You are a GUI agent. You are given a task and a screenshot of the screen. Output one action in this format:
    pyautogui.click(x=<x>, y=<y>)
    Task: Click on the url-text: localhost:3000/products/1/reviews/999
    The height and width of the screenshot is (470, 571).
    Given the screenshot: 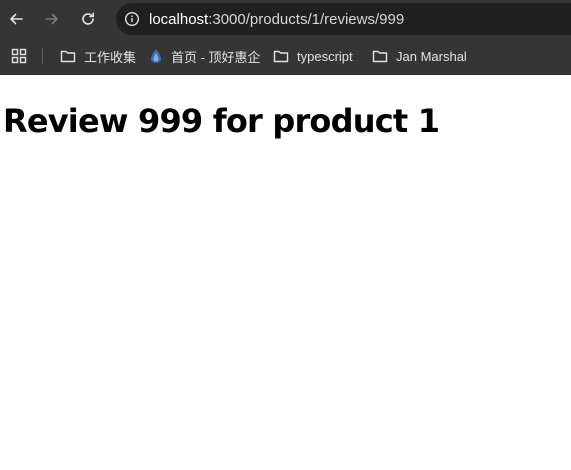 What is the action you would take?
    pyautogui.click(x=276, y=19)
    